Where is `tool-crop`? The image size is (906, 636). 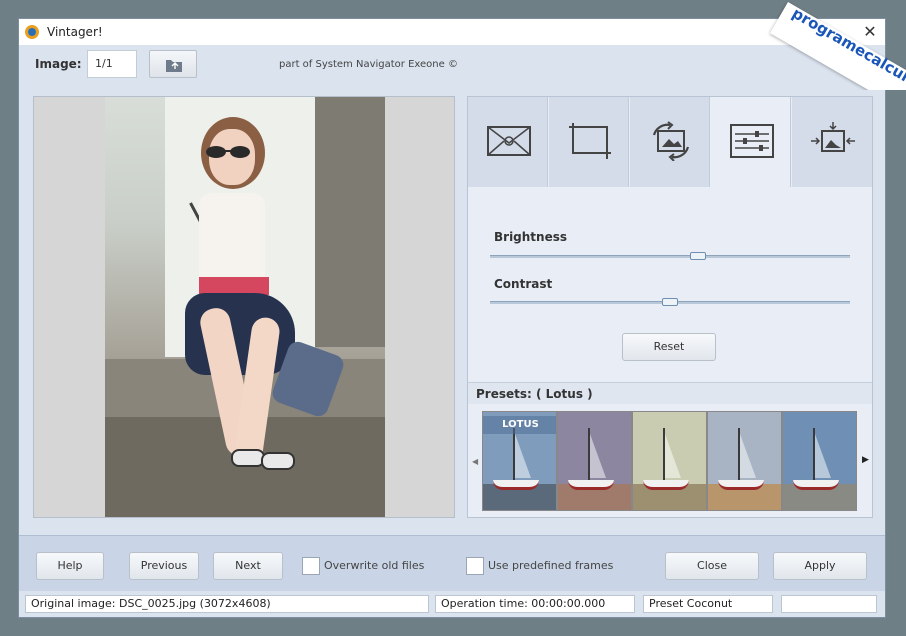
tool-crop is located at coordinates (589, 142).